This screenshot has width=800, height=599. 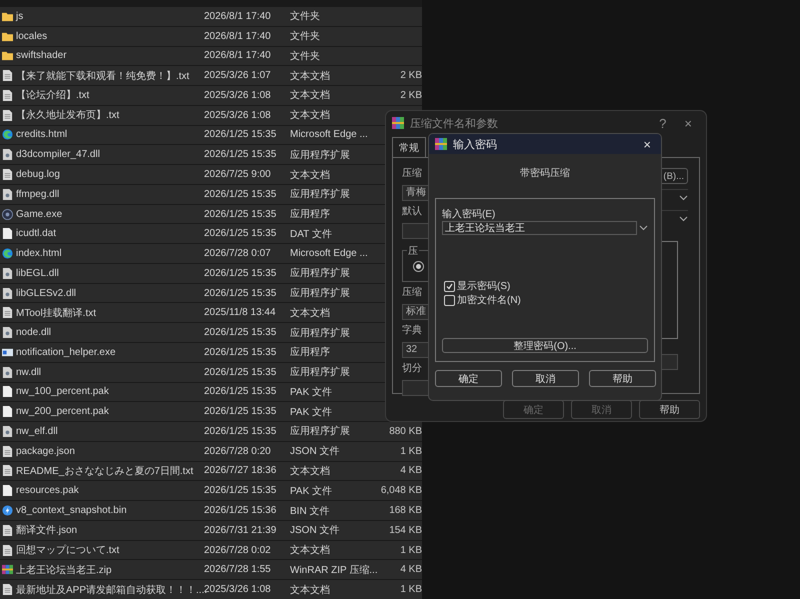 I want to click on folder-icon, so click(x=7, y=36).